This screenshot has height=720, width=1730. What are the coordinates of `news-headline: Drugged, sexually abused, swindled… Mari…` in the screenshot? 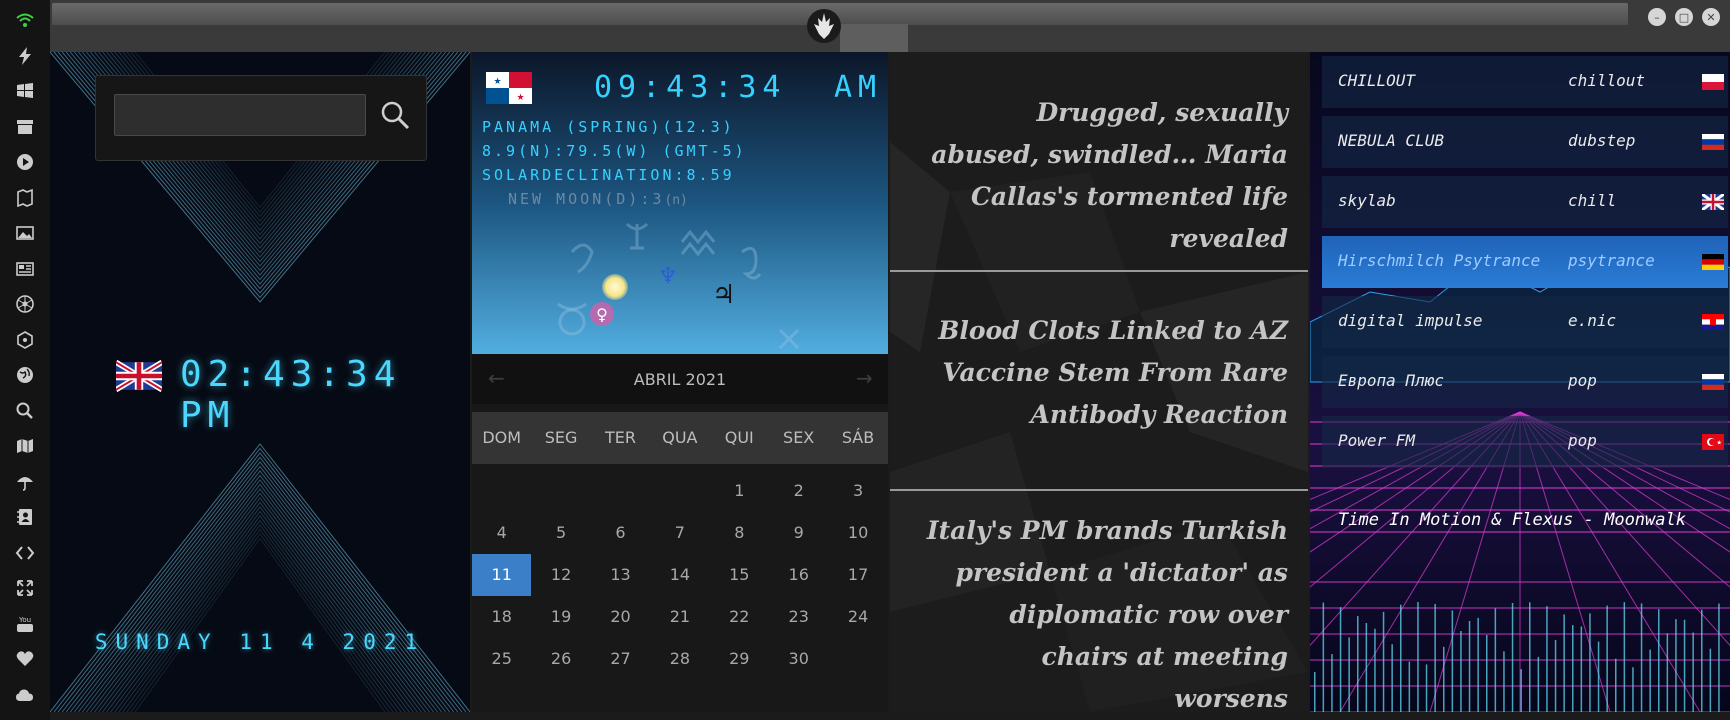 It's located at (1099, 176).